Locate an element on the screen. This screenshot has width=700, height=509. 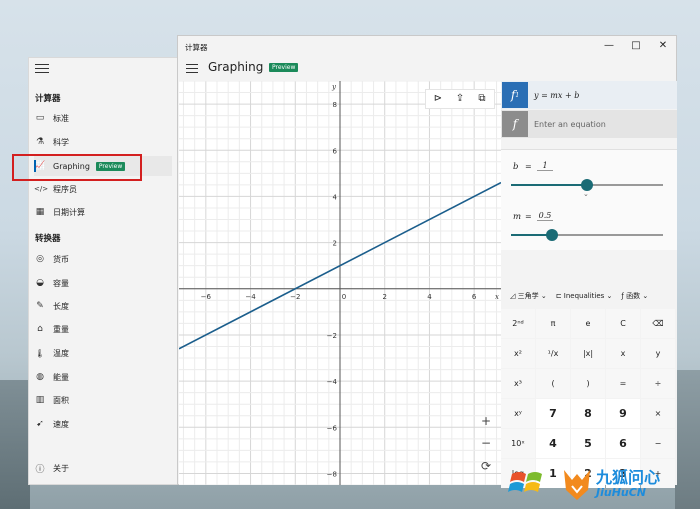
key-21: 4 is located at coordinates (553, 443).